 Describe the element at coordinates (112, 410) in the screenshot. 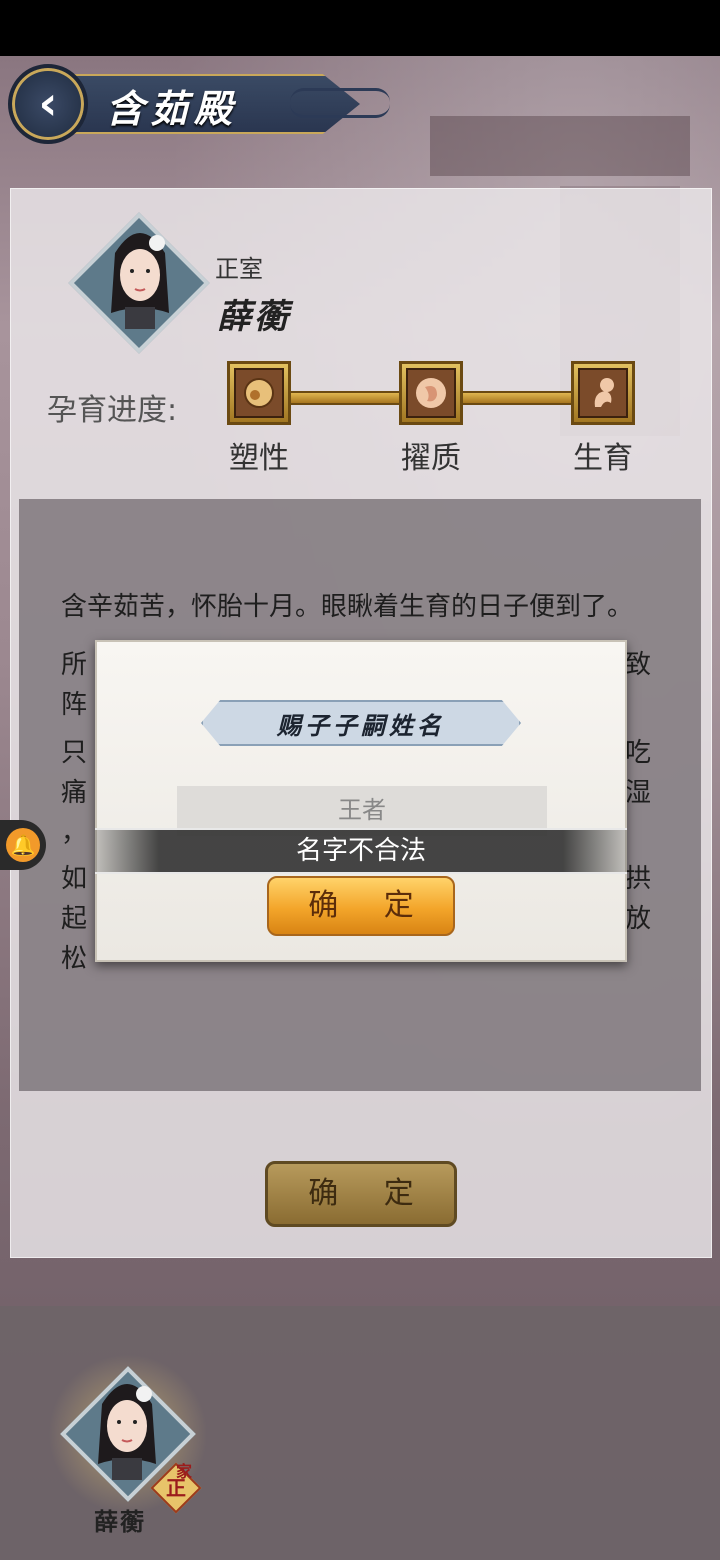

I see `progress-label: 孕育进度:` at that location.